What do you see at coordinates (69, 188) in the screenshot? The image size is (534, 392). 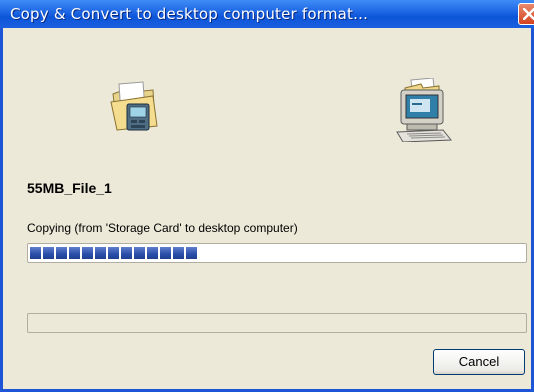 I see `file-name-label: 55MB_File_1` at bounding box center [69, 188].